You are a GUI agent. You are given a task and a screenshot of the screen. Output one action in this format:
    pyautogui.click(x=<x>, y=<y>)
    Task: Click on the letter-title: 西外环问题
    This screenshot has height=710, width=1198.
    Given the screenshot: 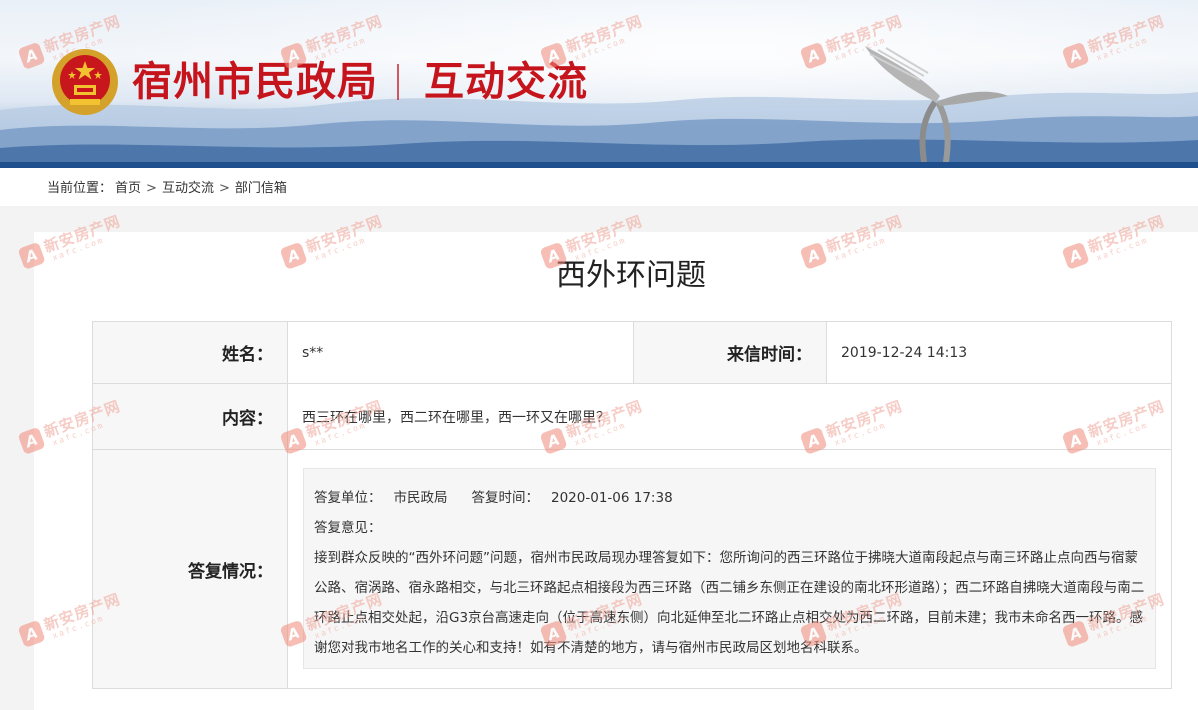 What is the action you would take?
    pyautogui.click(x=631, y=275)
    